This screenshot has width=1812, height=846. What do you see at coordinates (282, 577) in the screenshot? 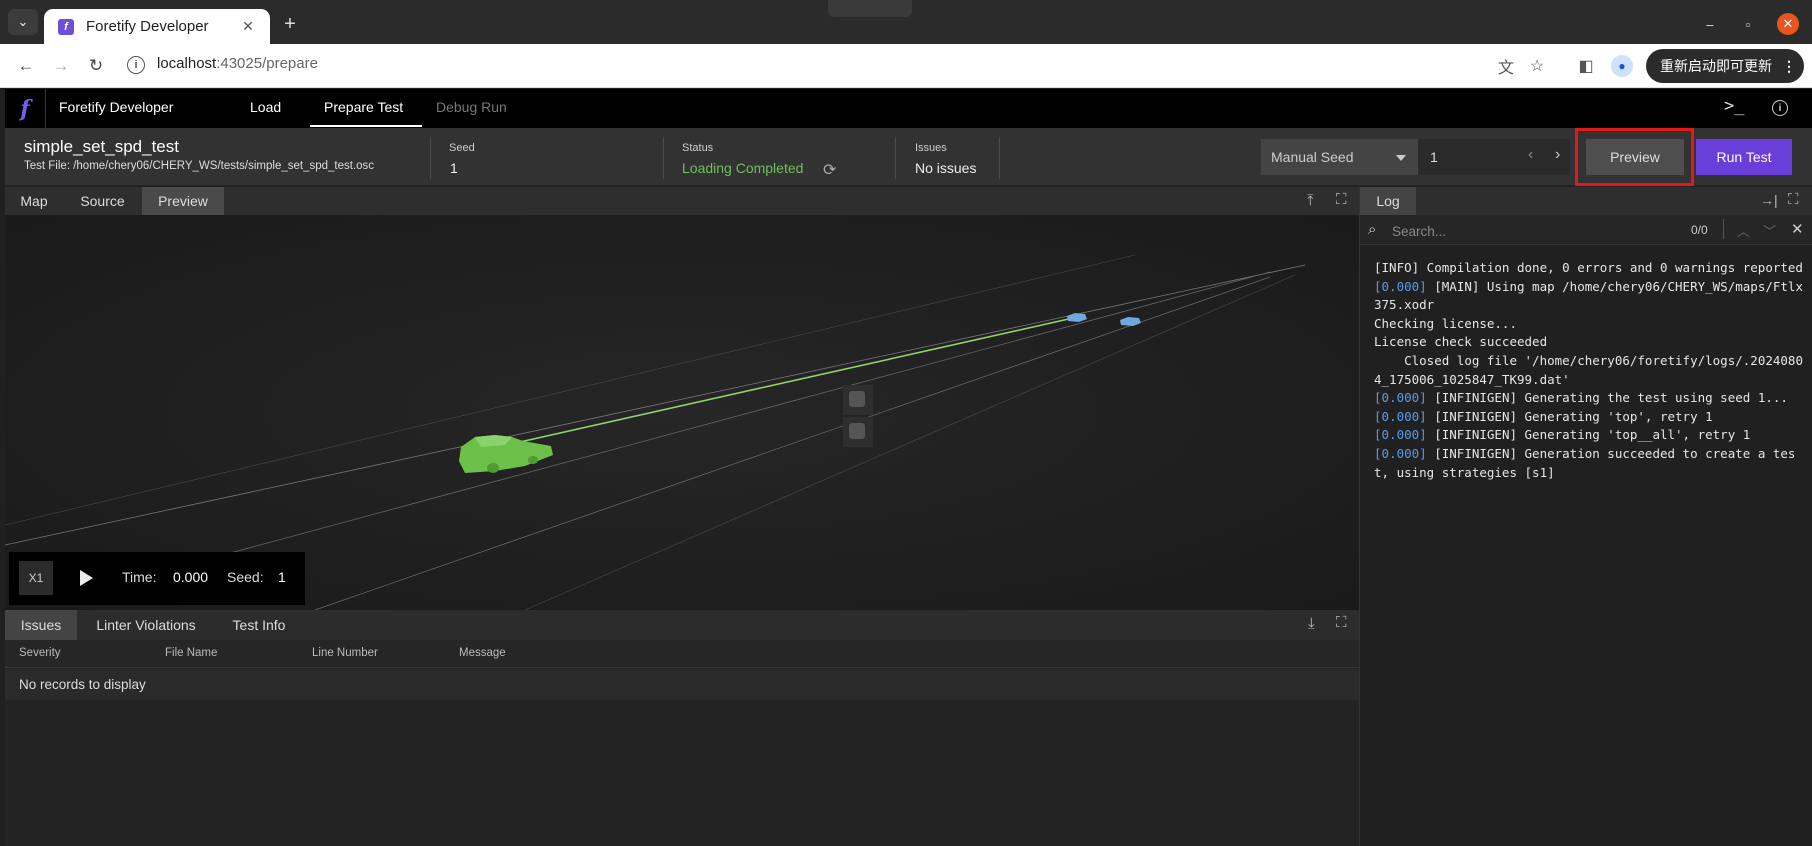
I see `player-seed-value: 1` at bounding box center [282, 577].